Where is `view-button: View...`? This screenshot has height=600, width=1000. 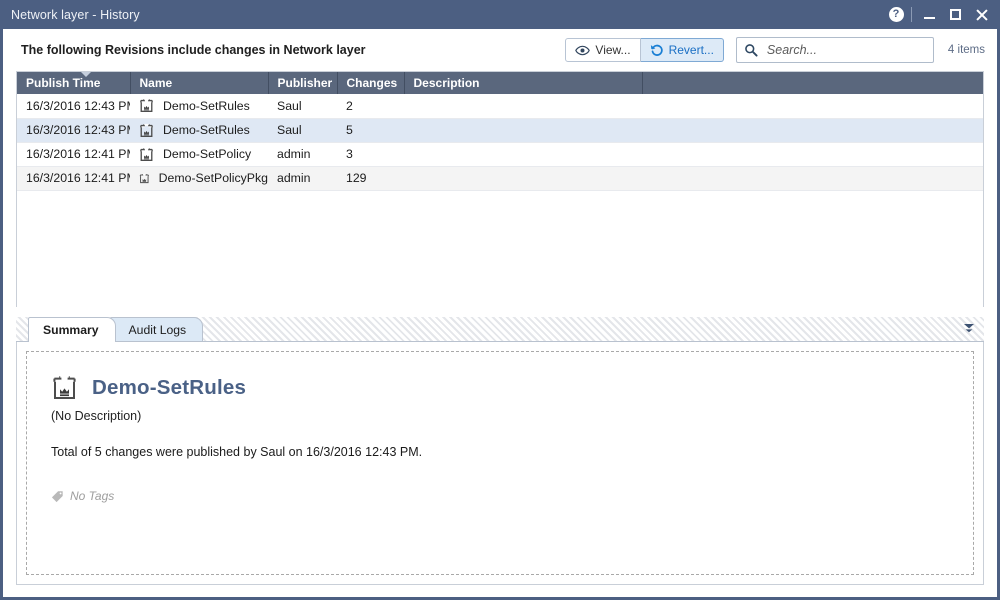
view-button: View... is located at coordinates (603, 50).